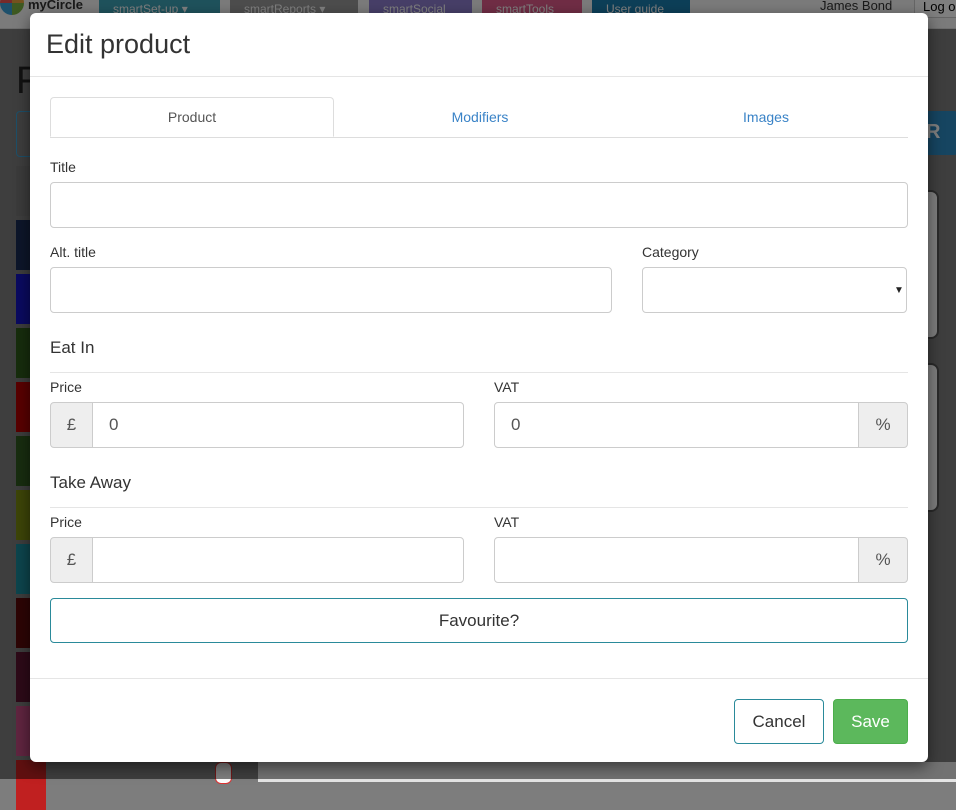  What do you see at coordinates (479, 205) in the screenshot?
I see `title-input` at bounding box center [479, 205].